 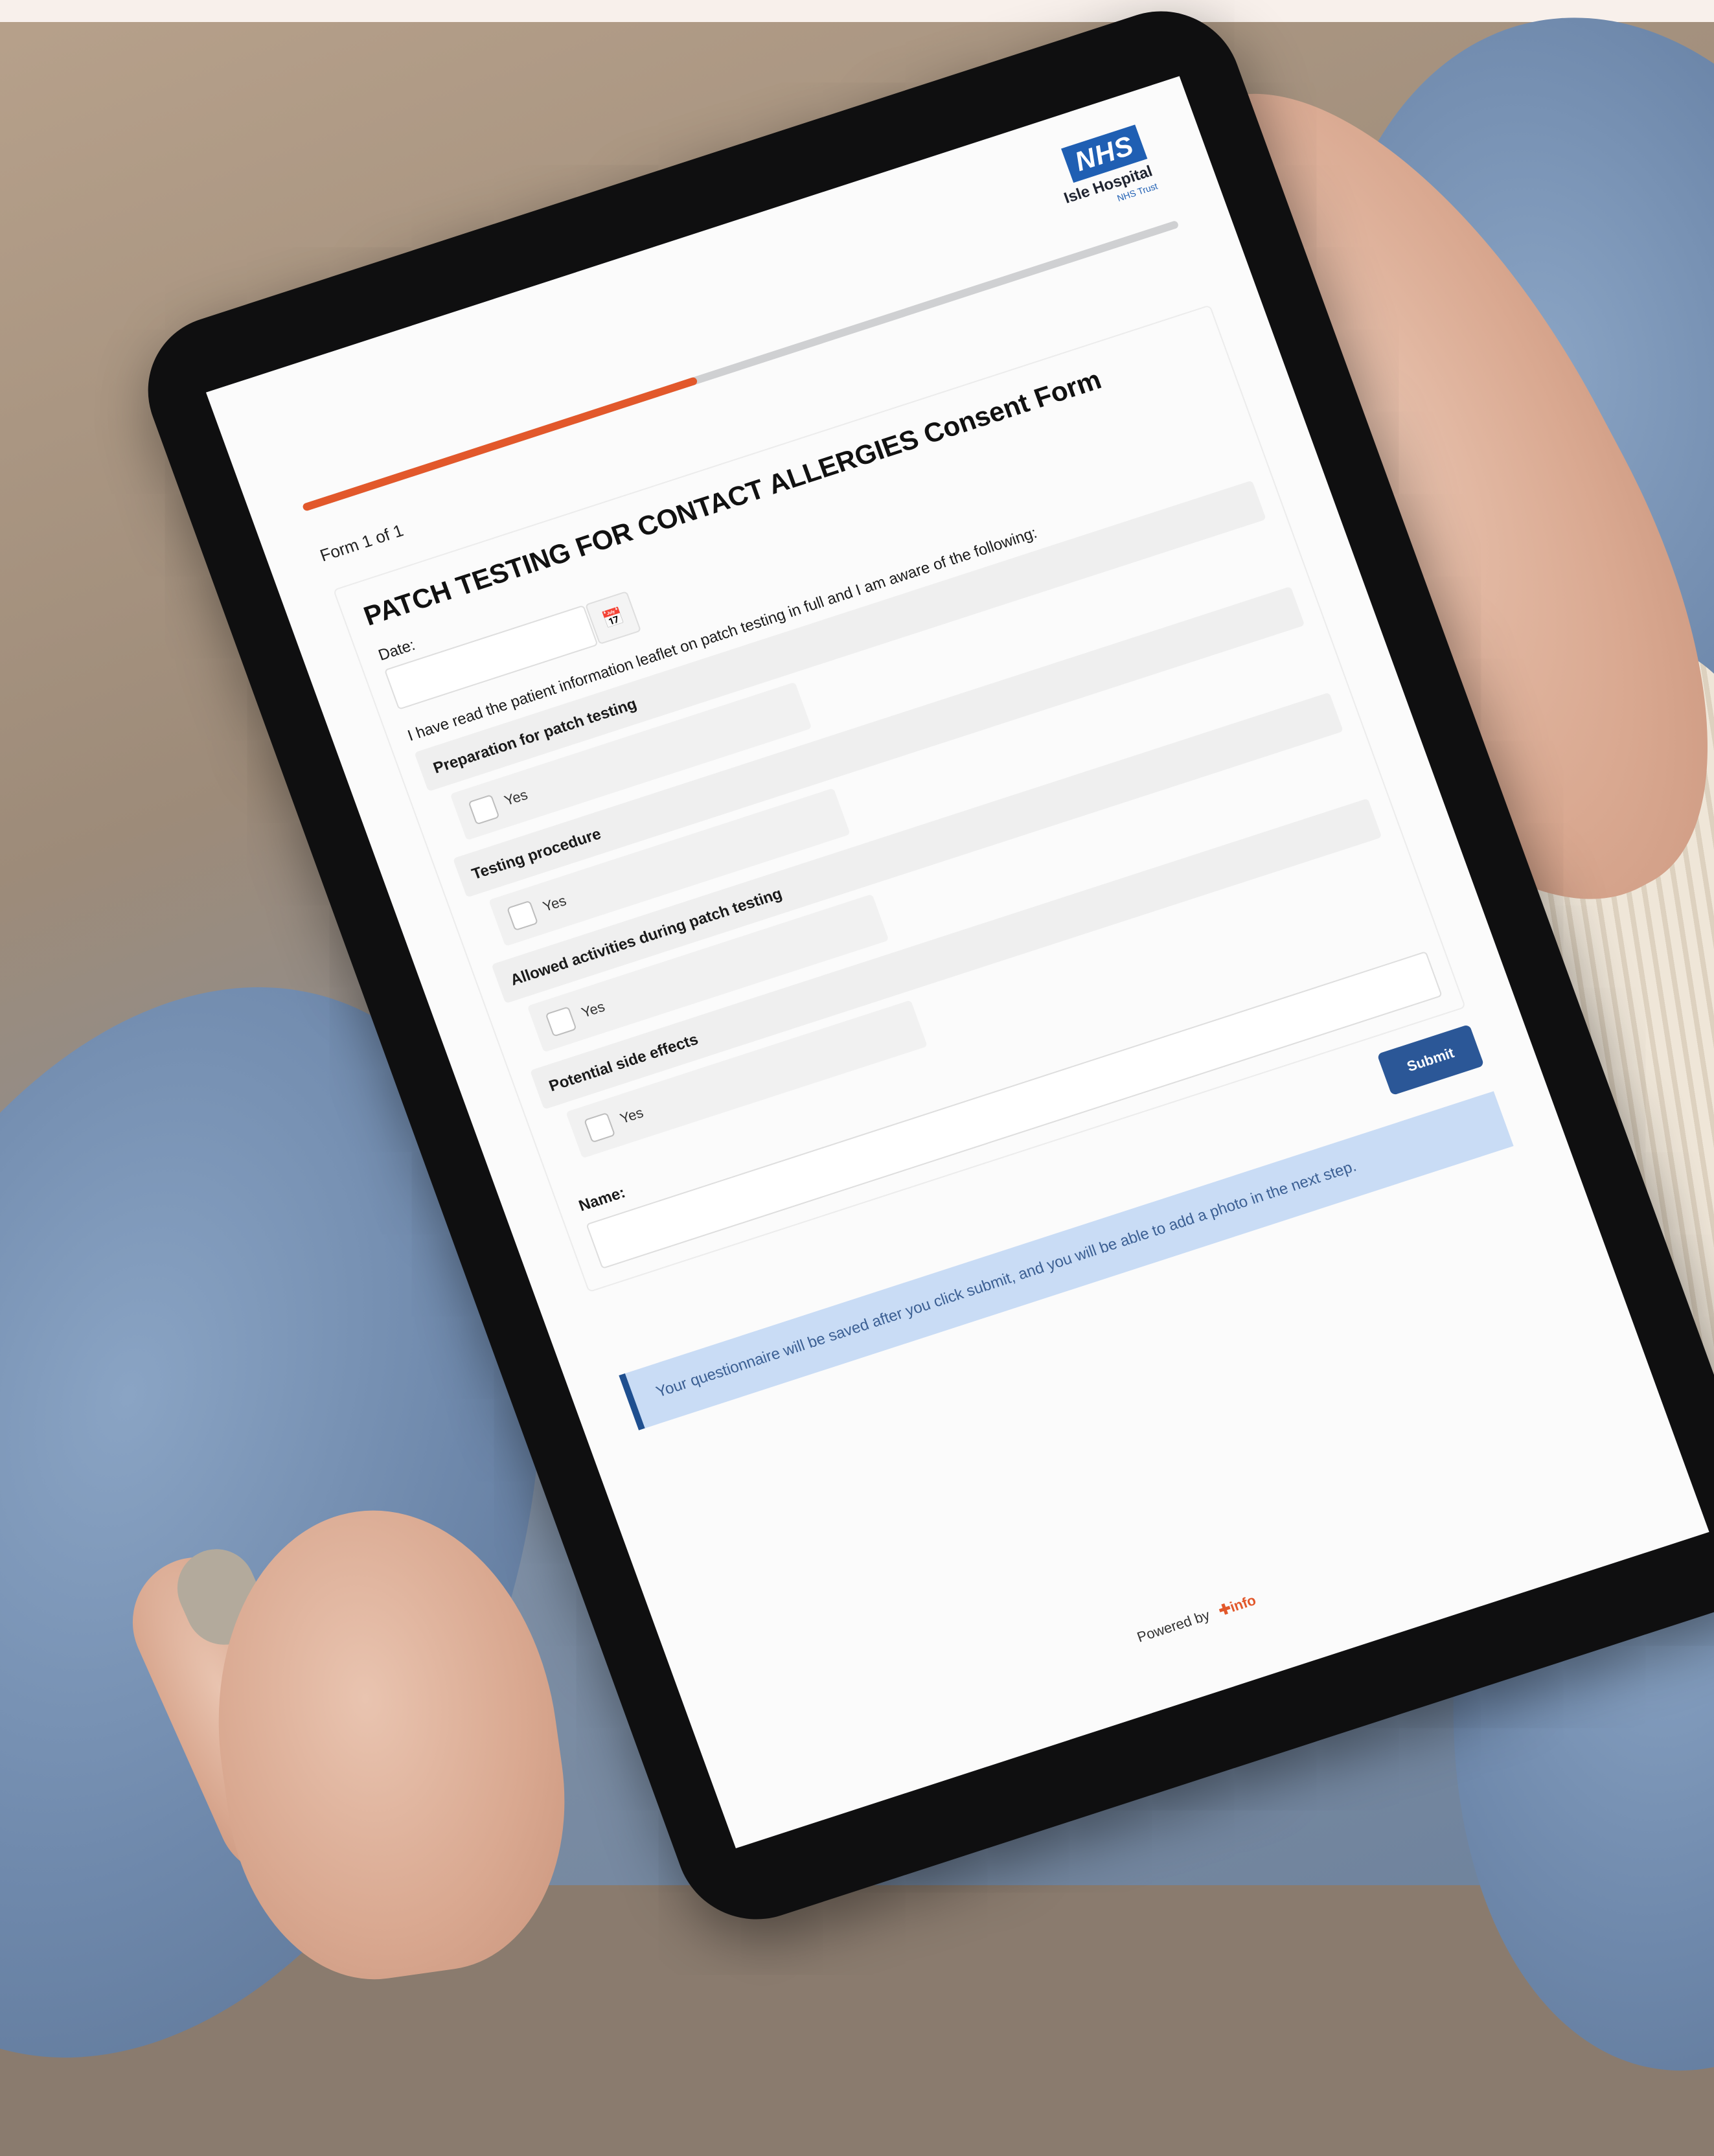 What do you see at coordinates (1173, 1626) in the screenshot?
I see `powered-by-text: Powered by` at bounding box center [1173, 1626].